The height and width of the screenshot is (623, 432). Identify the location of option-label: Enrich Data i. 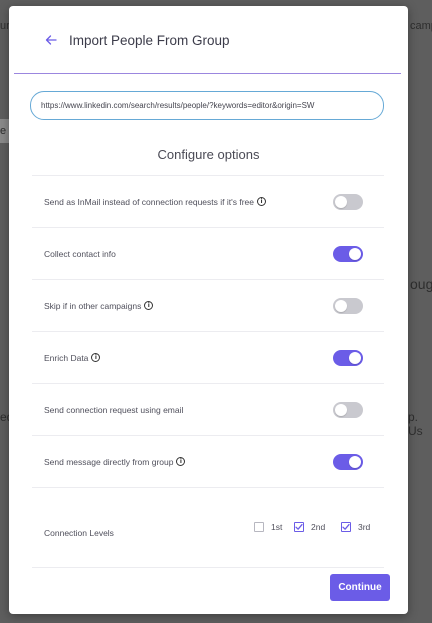
(72, 357).